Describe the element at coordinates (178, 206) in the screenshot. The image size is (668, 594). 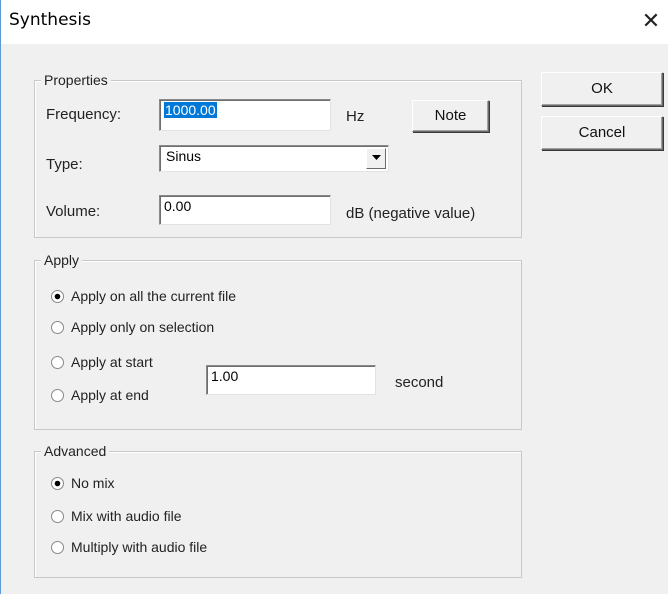
I see `volume-value: 0.00` at that location.